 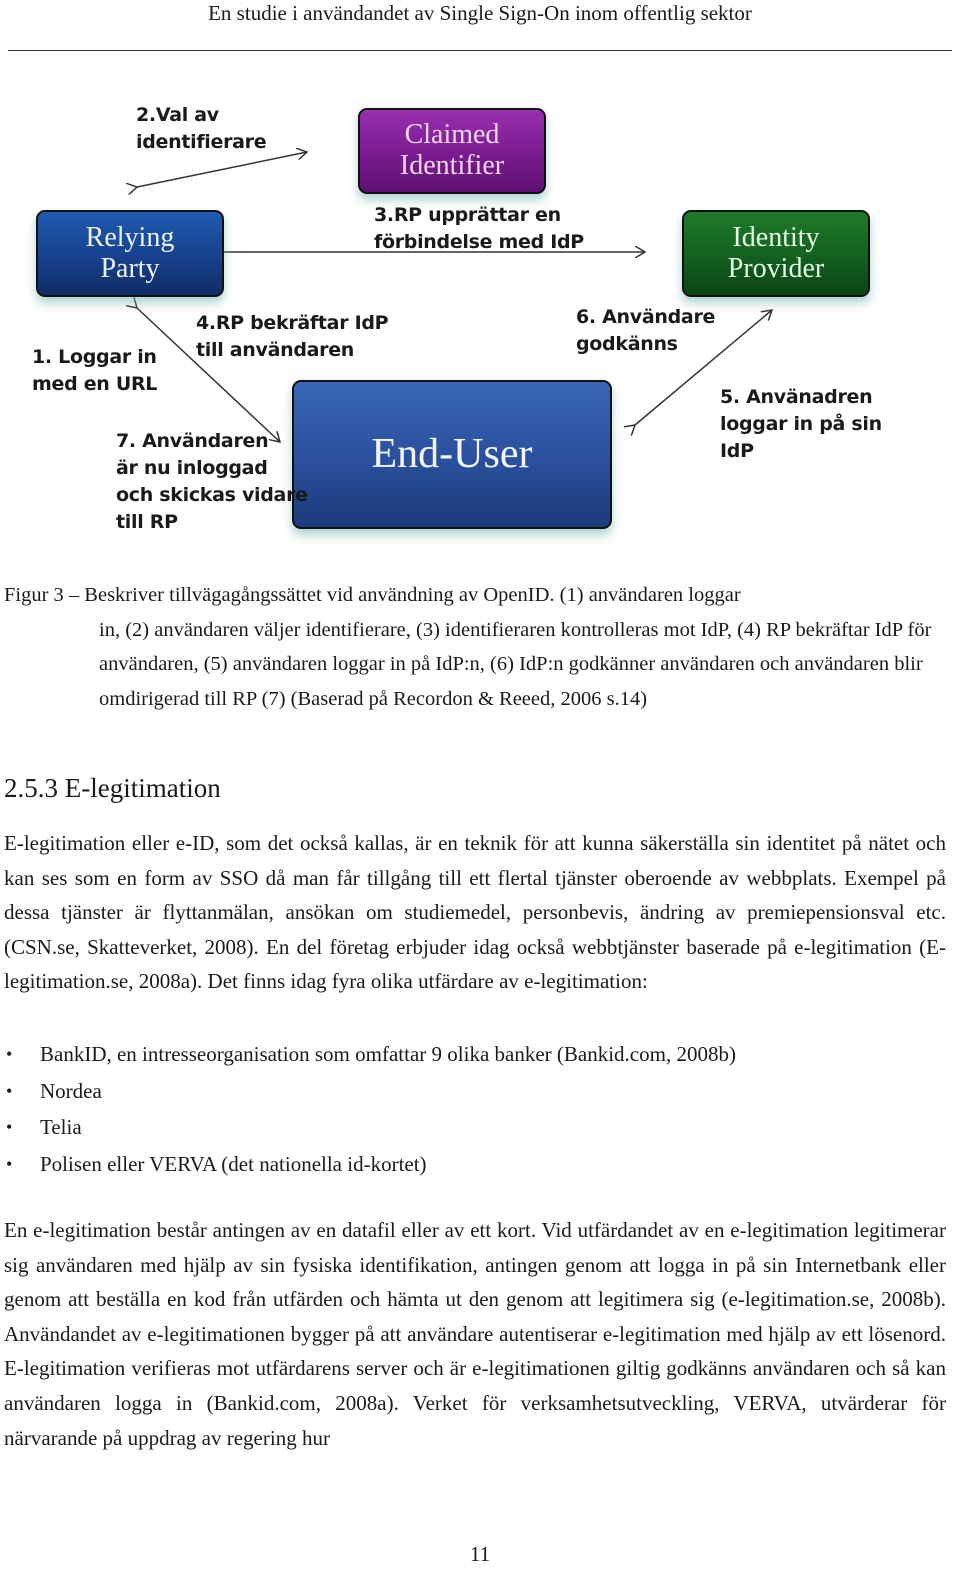 I want to click on list-item-text: Telia, so click(x=61, y=1127).